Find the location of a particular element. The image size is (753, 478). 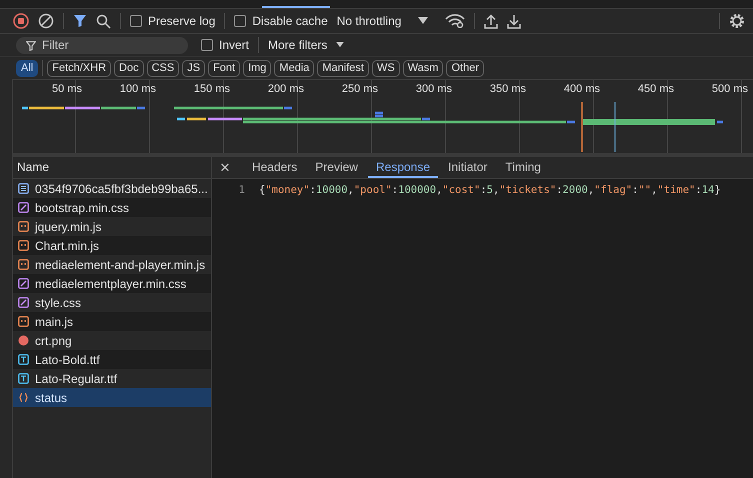

timeline-tick-label: 250 ms is located at coordinates (359, 89).